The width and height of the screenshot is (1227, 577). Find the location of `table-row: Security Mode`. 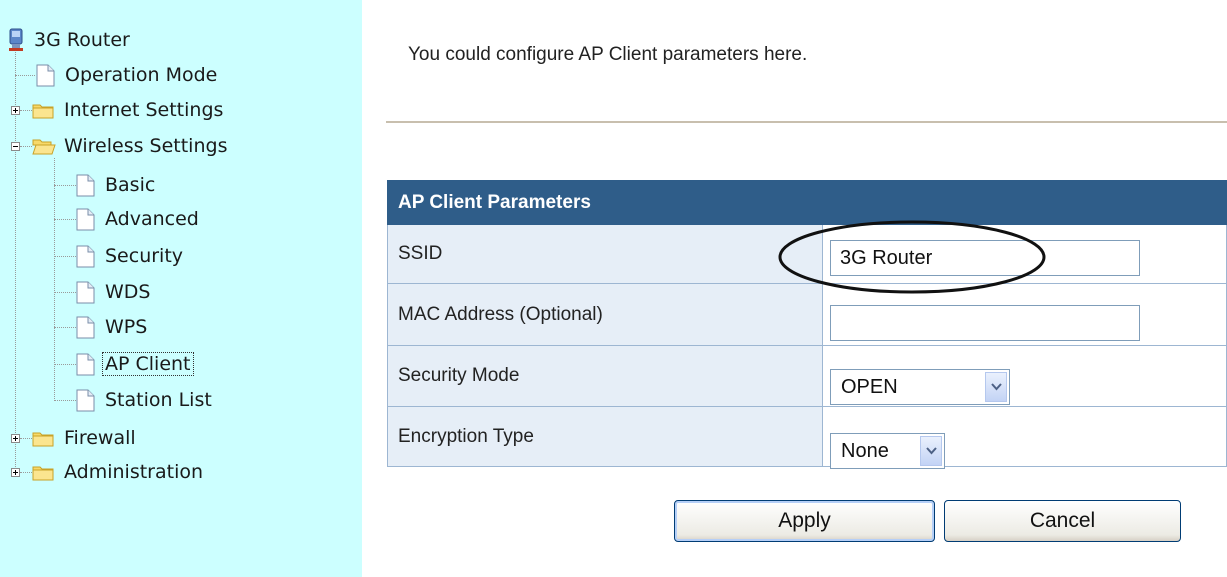

table-row: Security Mode is located at coordinates (807, 376).